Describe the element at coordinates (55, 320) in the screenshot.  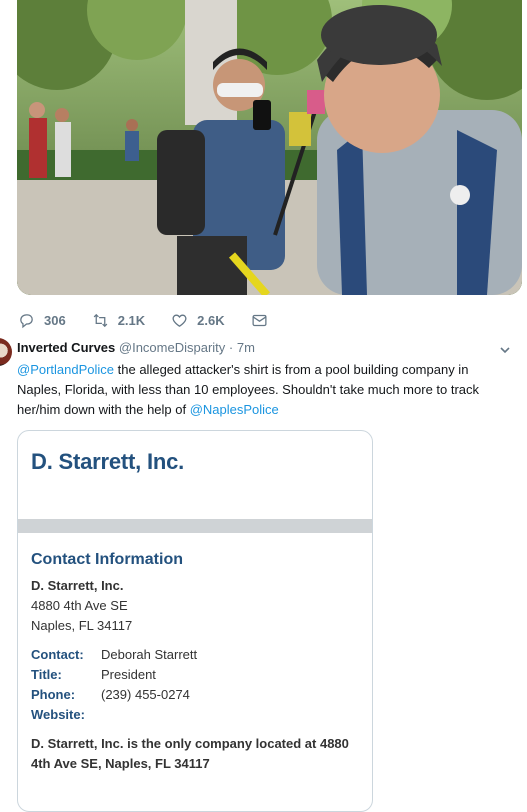
I see `reply-count: 306` at that location.